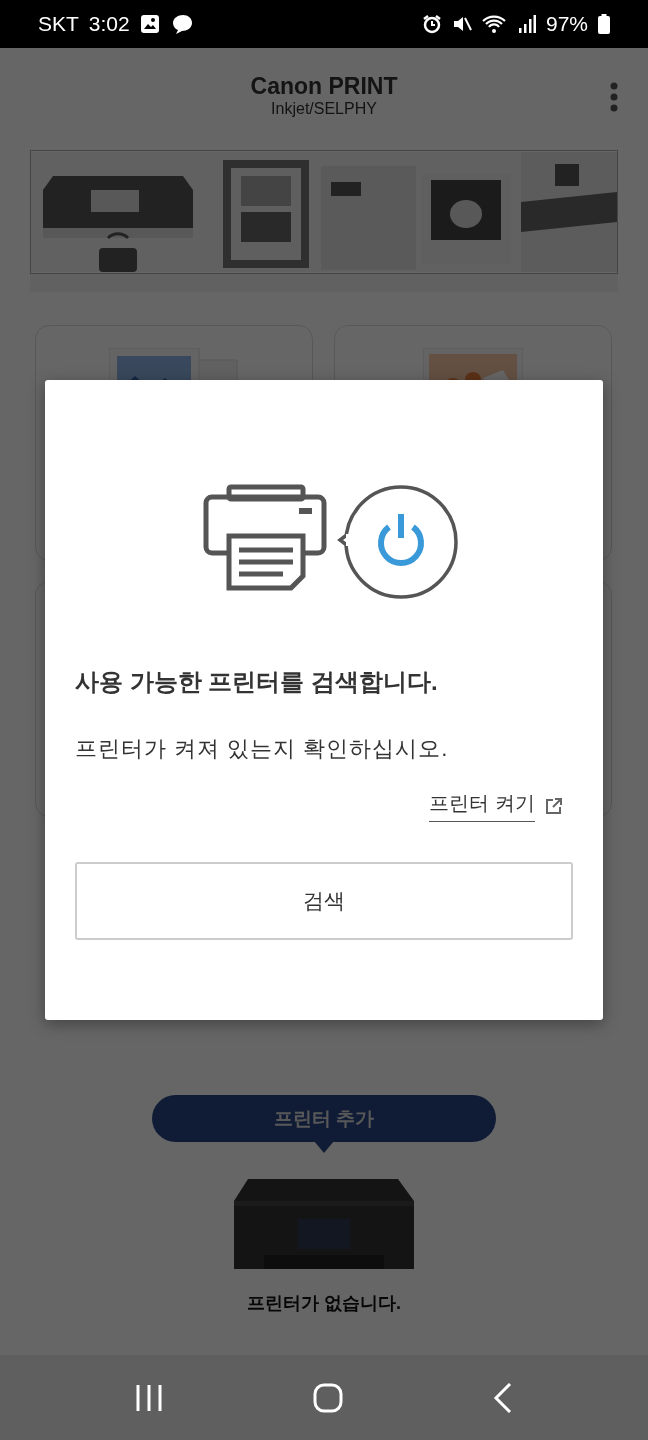 This screenshot has height=1440, width=648. Describe the element at coordinates (149, 24) in the screenshot. I see `image-icon` at that location.